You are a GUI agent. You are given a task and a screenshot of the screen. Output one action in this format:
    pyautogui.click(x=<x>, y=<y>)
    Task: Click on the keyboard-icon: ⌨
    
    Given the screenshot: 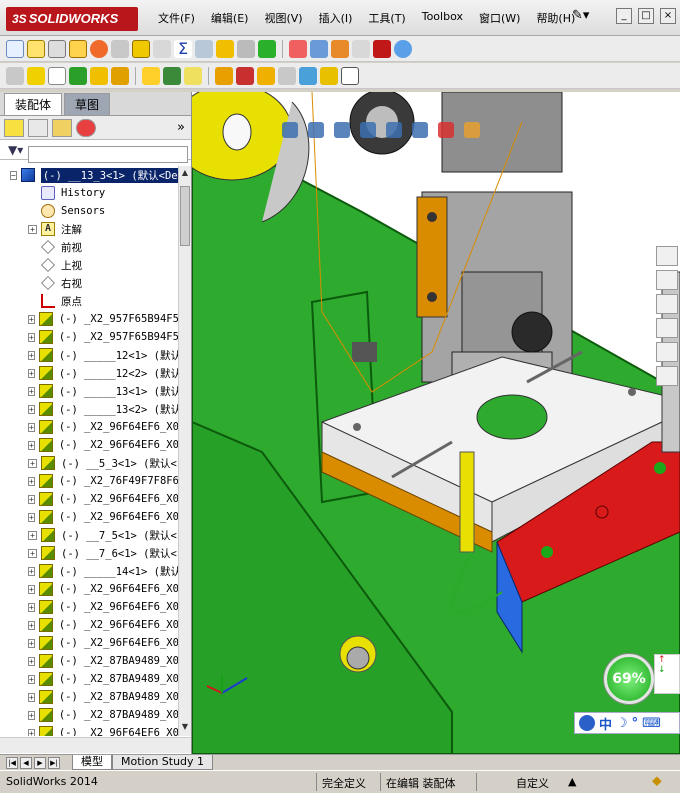 What is the action you would take?
    pyautogui.click(x=651, y=723)
    